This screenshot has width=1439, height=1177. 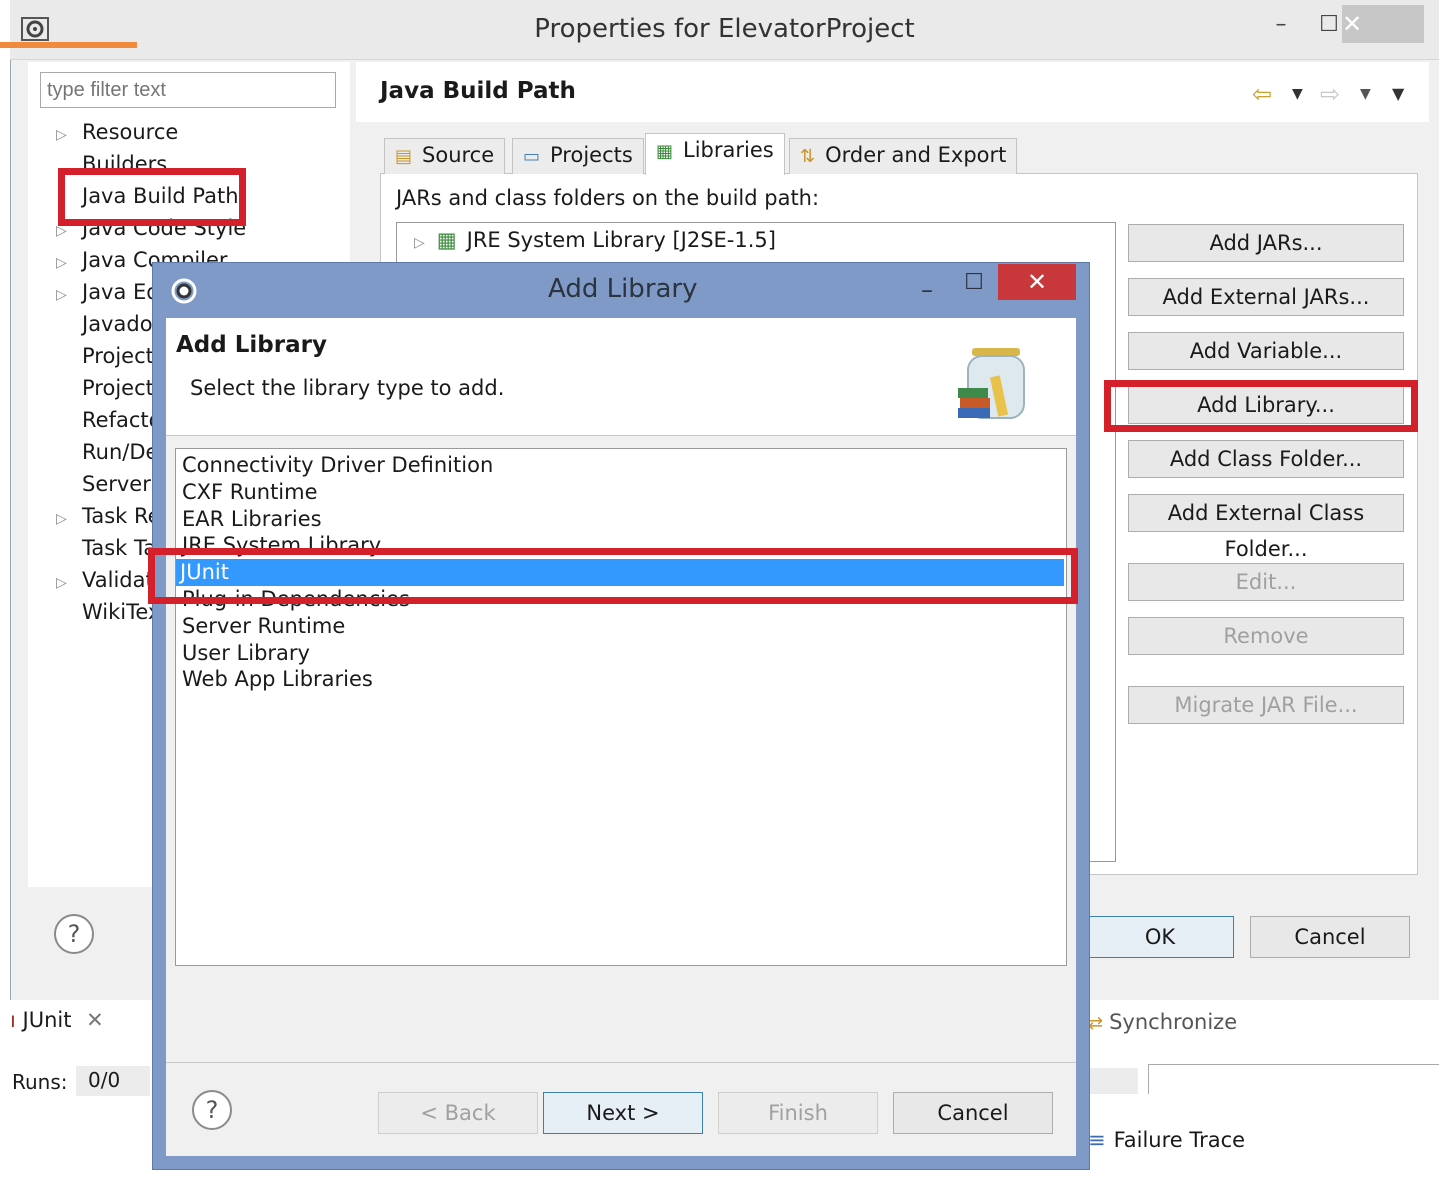 What do you see at coordinates (152, 197) in the screenshot?
I see `java-build-path-highlight` at bounding box center [152, 197].